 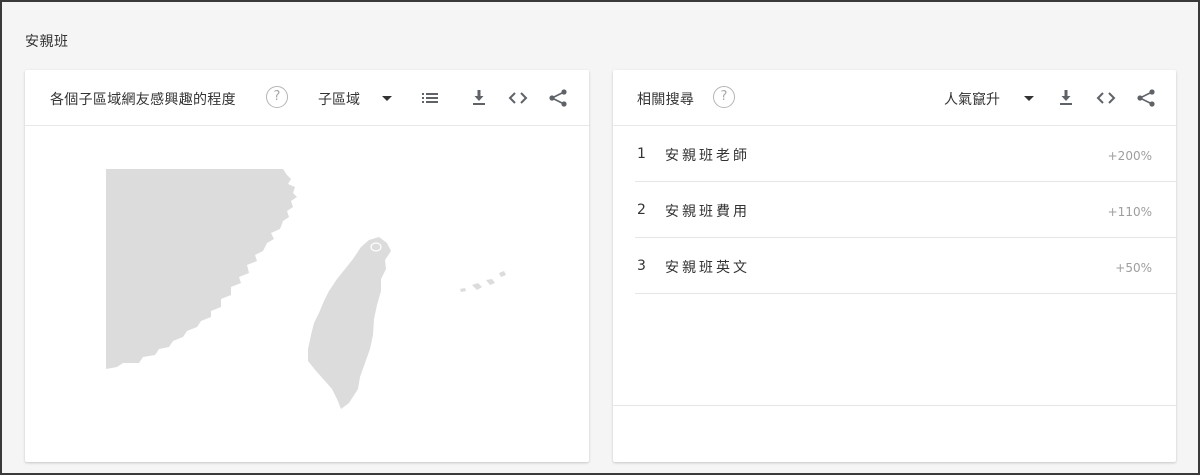 I want to click on section-title: 安親班, so click(x=47, y=42).